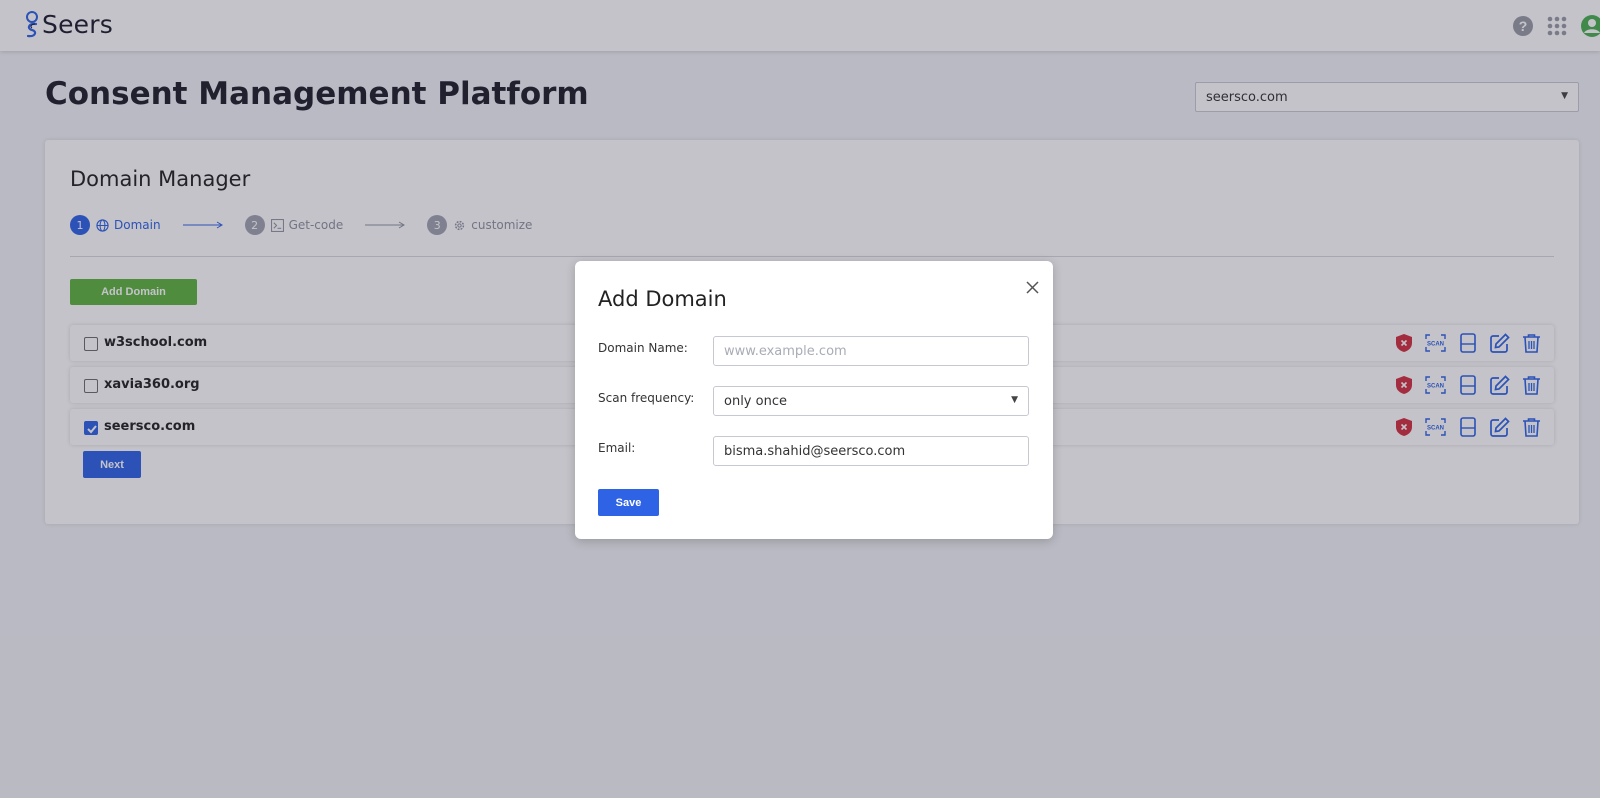  What do you see at coordinates (1014, 400) in the screenshot?
I see `chevron-down-icon: ▼` at bounding box center [1014, 400].